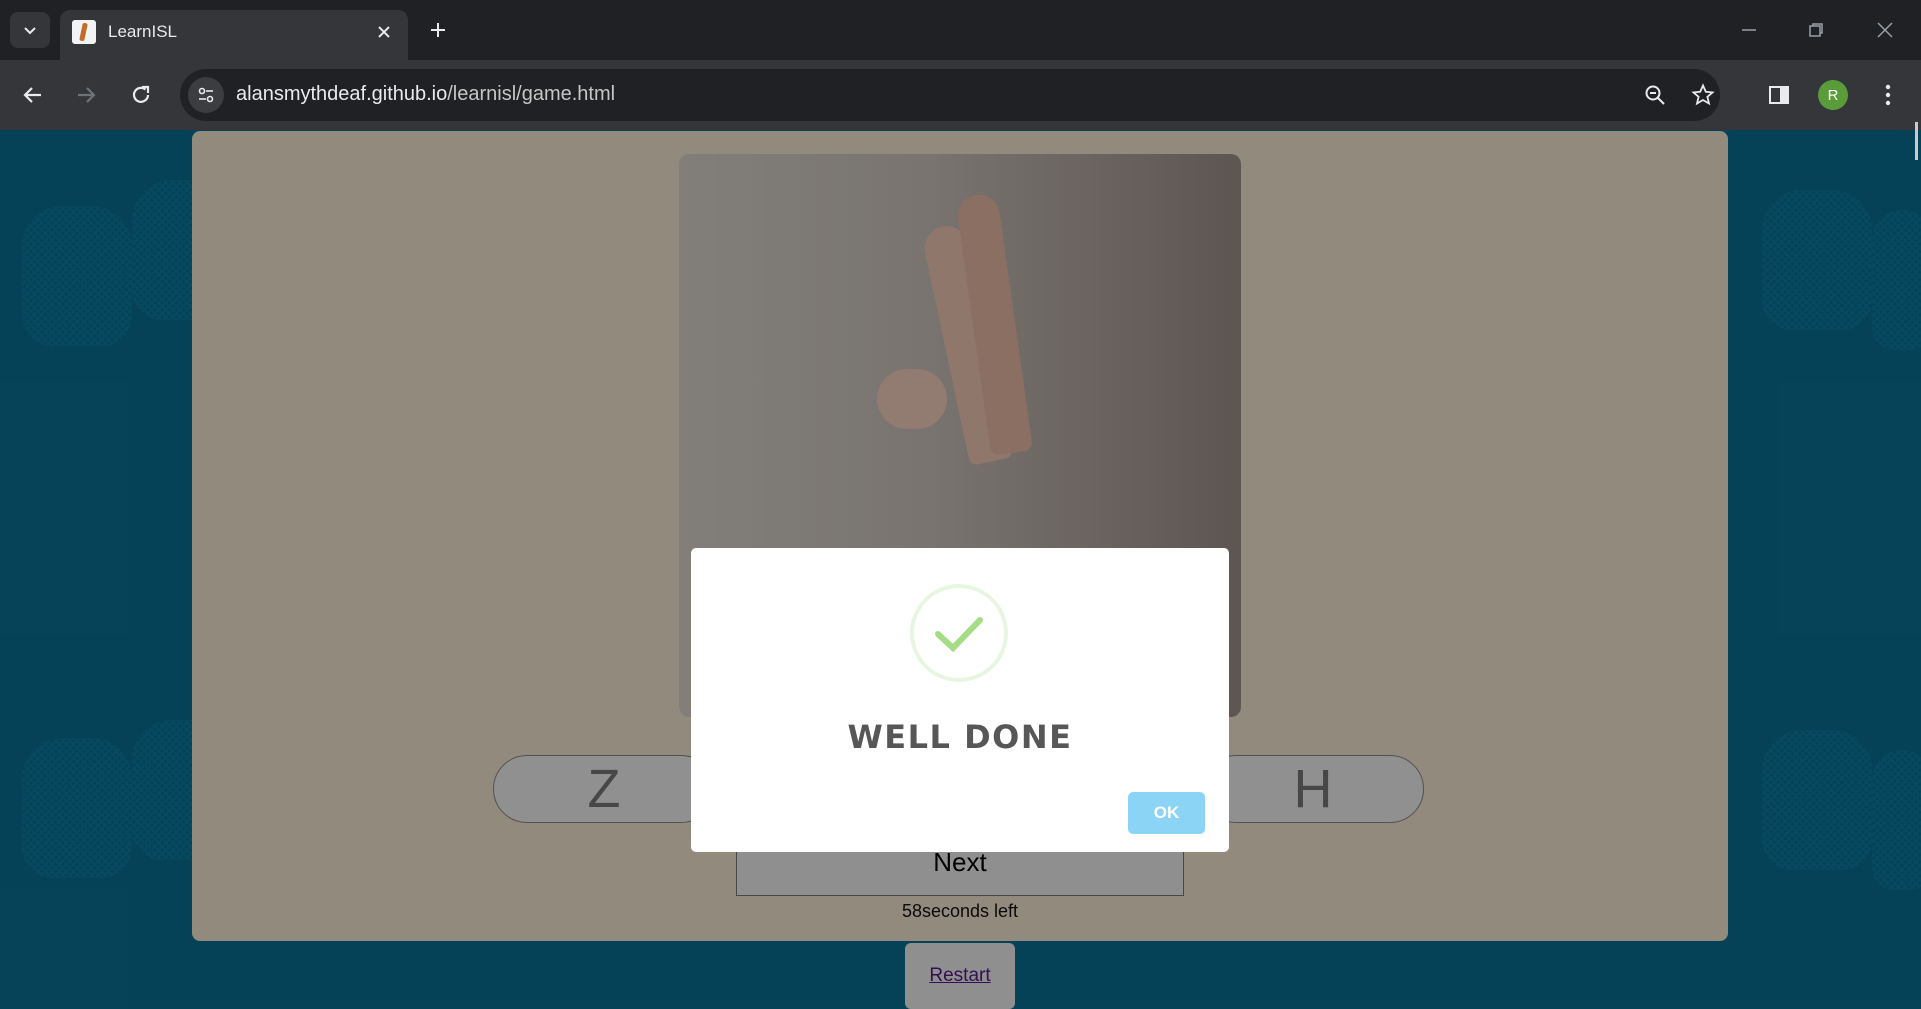 The image size is (1921, 1009). What do you see at coordinates (531, 94) in the screenshot?
I see `url-path: /learnisl/game.html` at bounding box center [531, 94].